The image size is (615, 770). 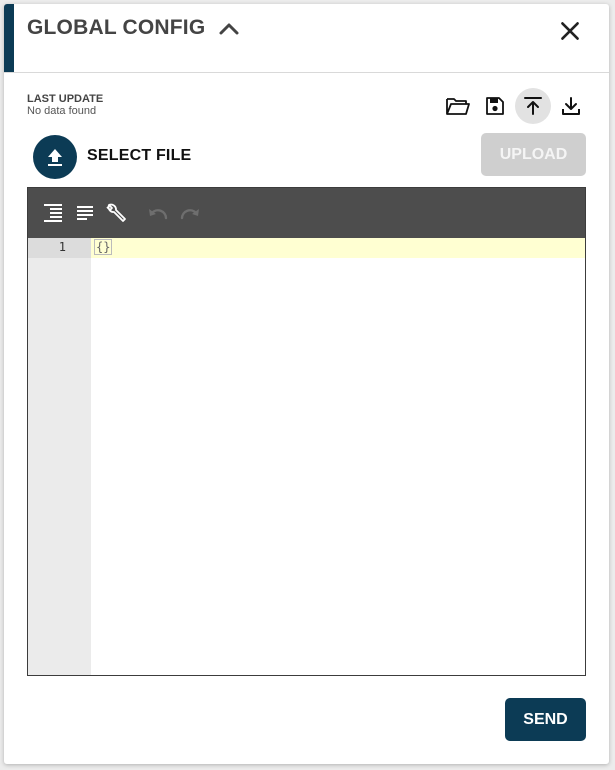 I want to click on upload-button: UPLOAD, so click(x=533, y=154).